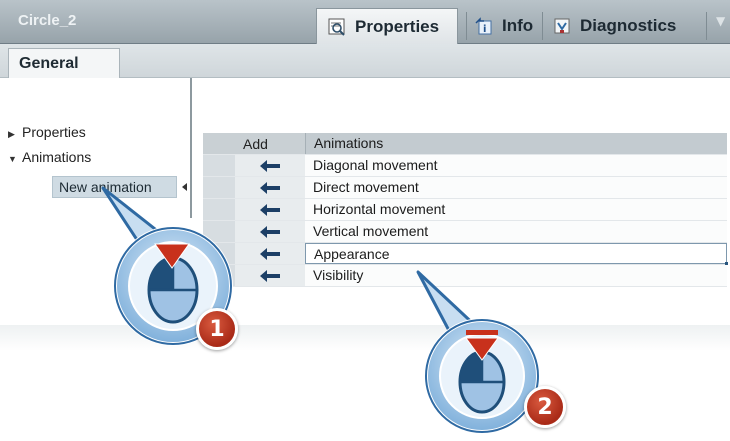  What do you see at coordinates (516, 209) in the screenshot?
I see `animation-name: Horizontal movement` at bounding box center [516, 209].